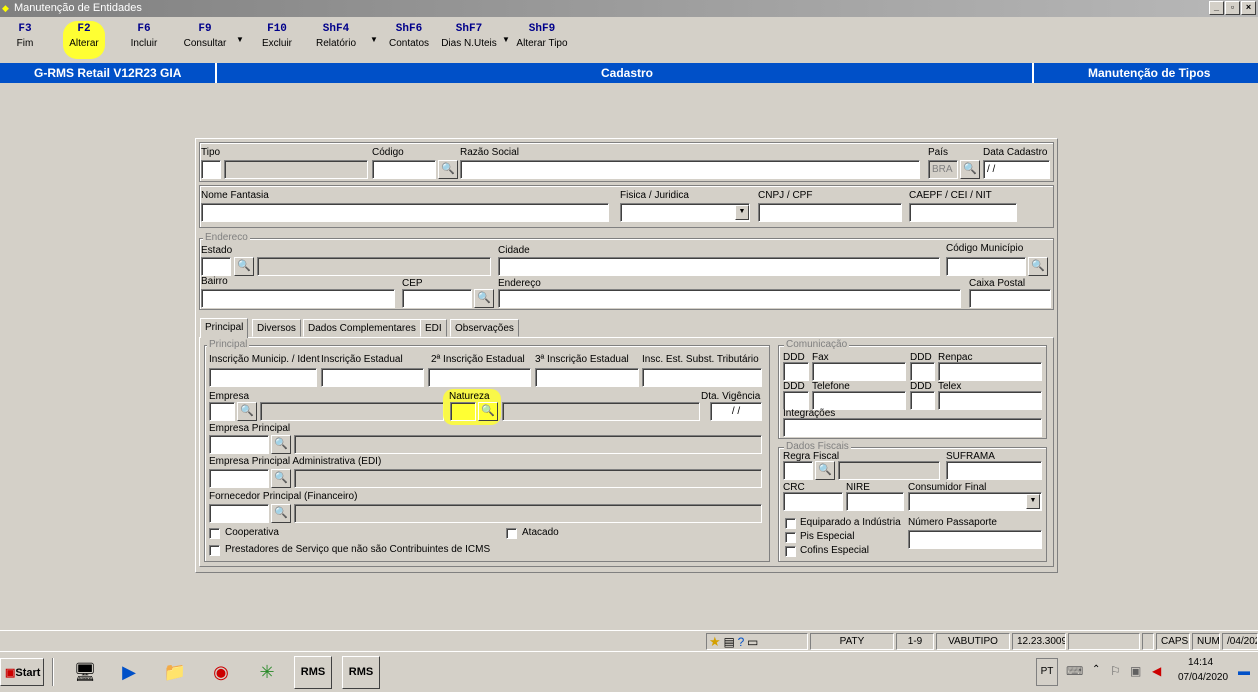 Image resolution: width=1258 pixels, height=692 pixels. What do you see at coordinates (263, 377) in the screenshot?
I see `insc-municipal-input` at bounding box center [263, 377].